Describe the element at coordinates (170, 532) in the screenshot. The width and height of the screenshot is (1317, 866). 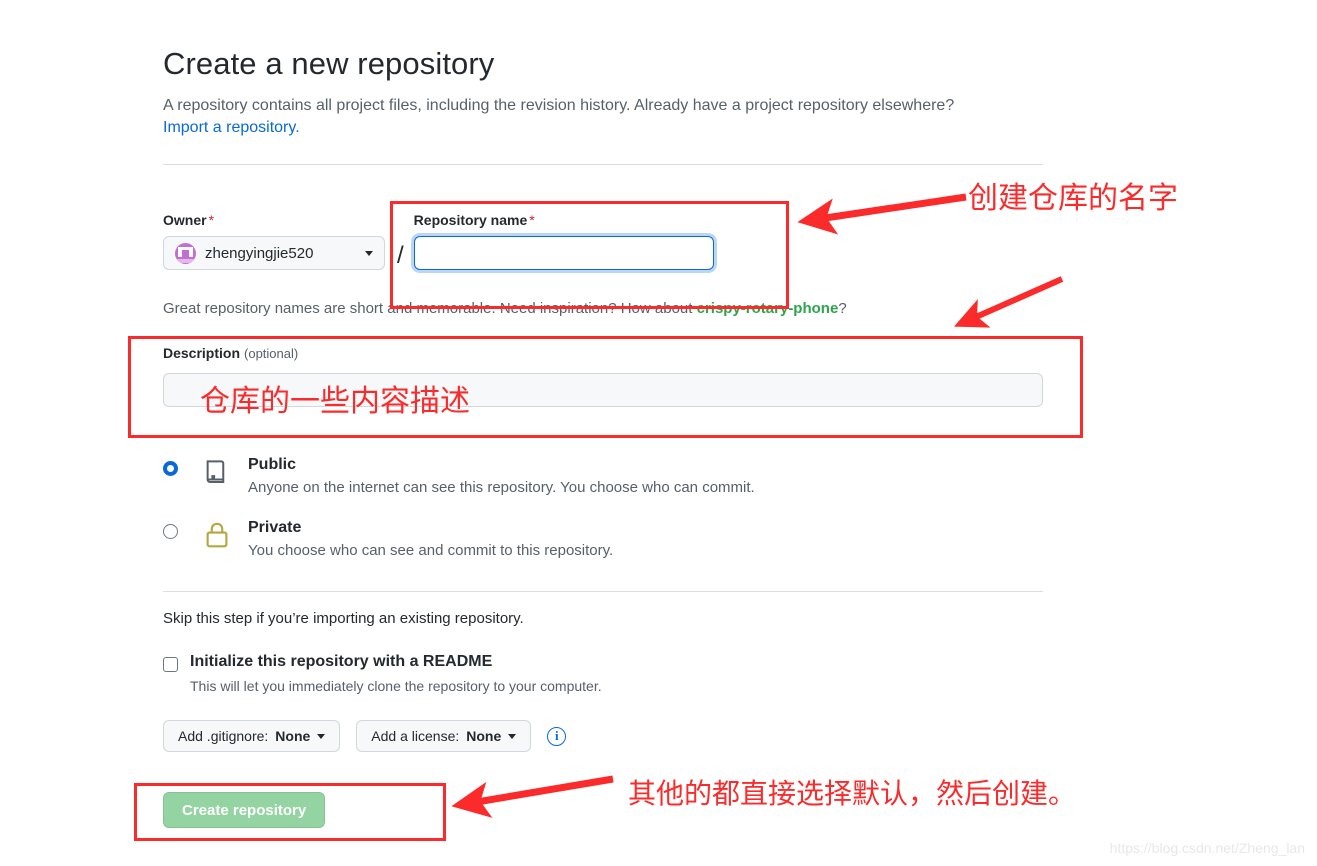
I see `radio-private` at that location.